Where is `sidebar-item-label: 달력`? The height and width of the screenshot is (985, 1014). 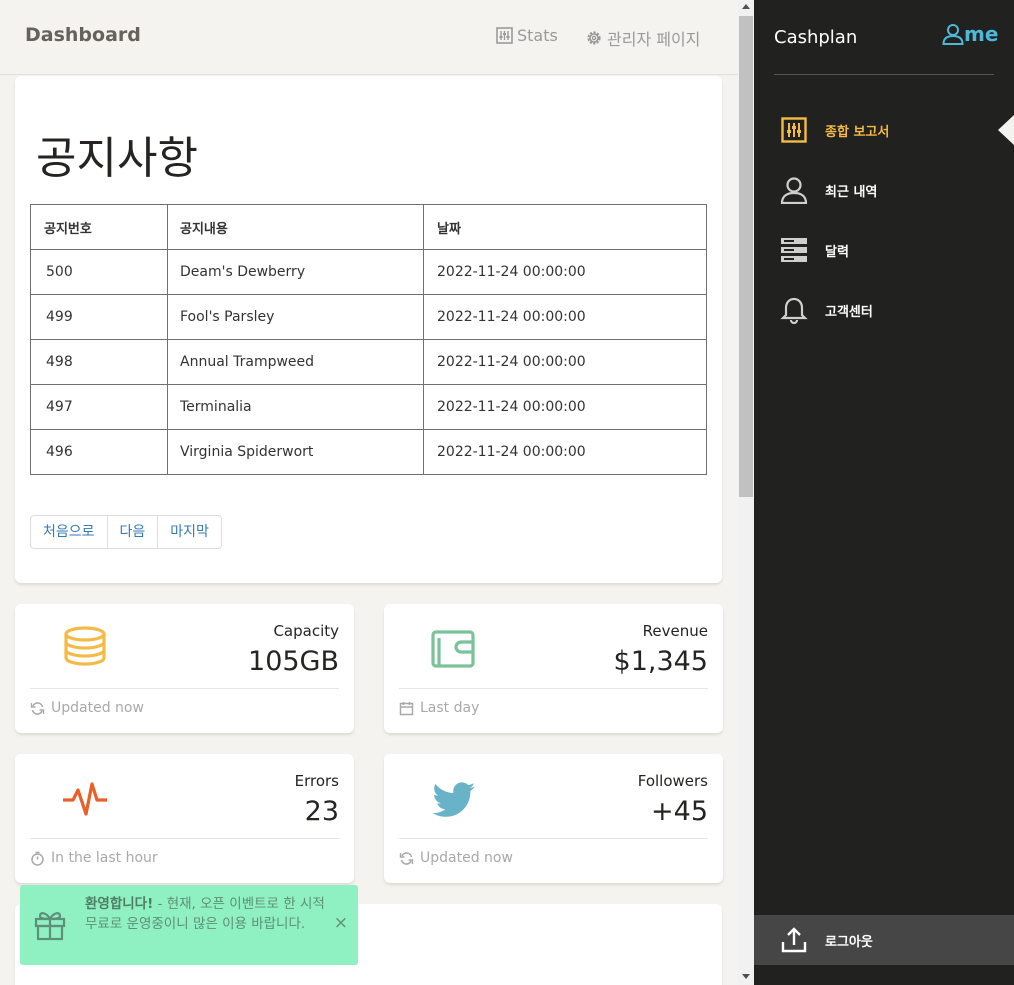 sidebar-item-label: 달력 is located at coordinates (837, 252).